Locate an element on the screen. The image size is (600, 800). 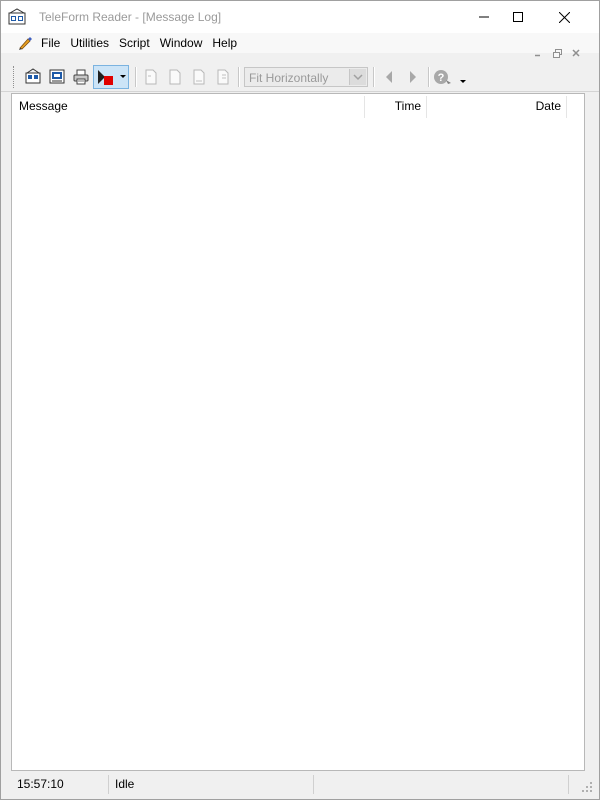
zoom-select: Fit Horizontally is located at coordinates (306, 77).